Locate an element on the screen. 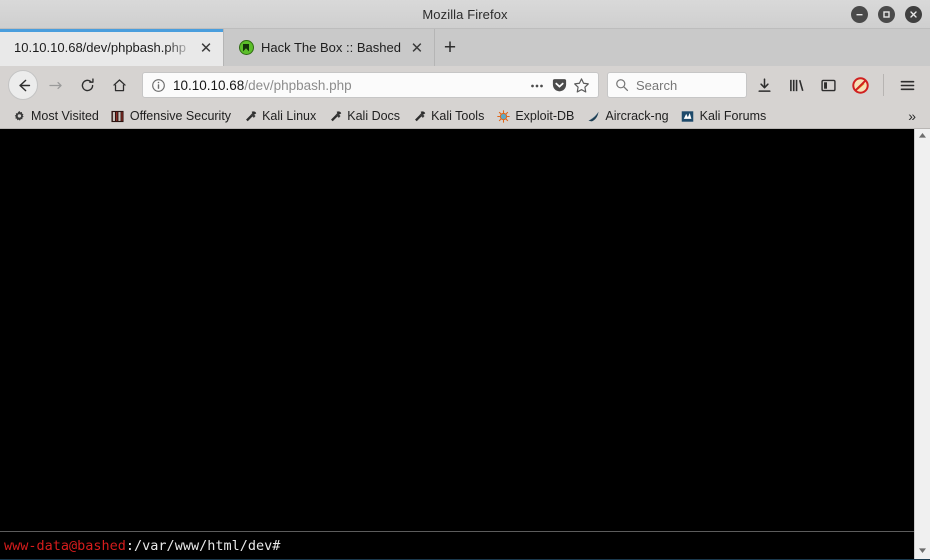 The width and height of the screenshot is (930, 560). url-text: 10.10.10.68/dev/phpbash.php is located at coordinates (349, 85).